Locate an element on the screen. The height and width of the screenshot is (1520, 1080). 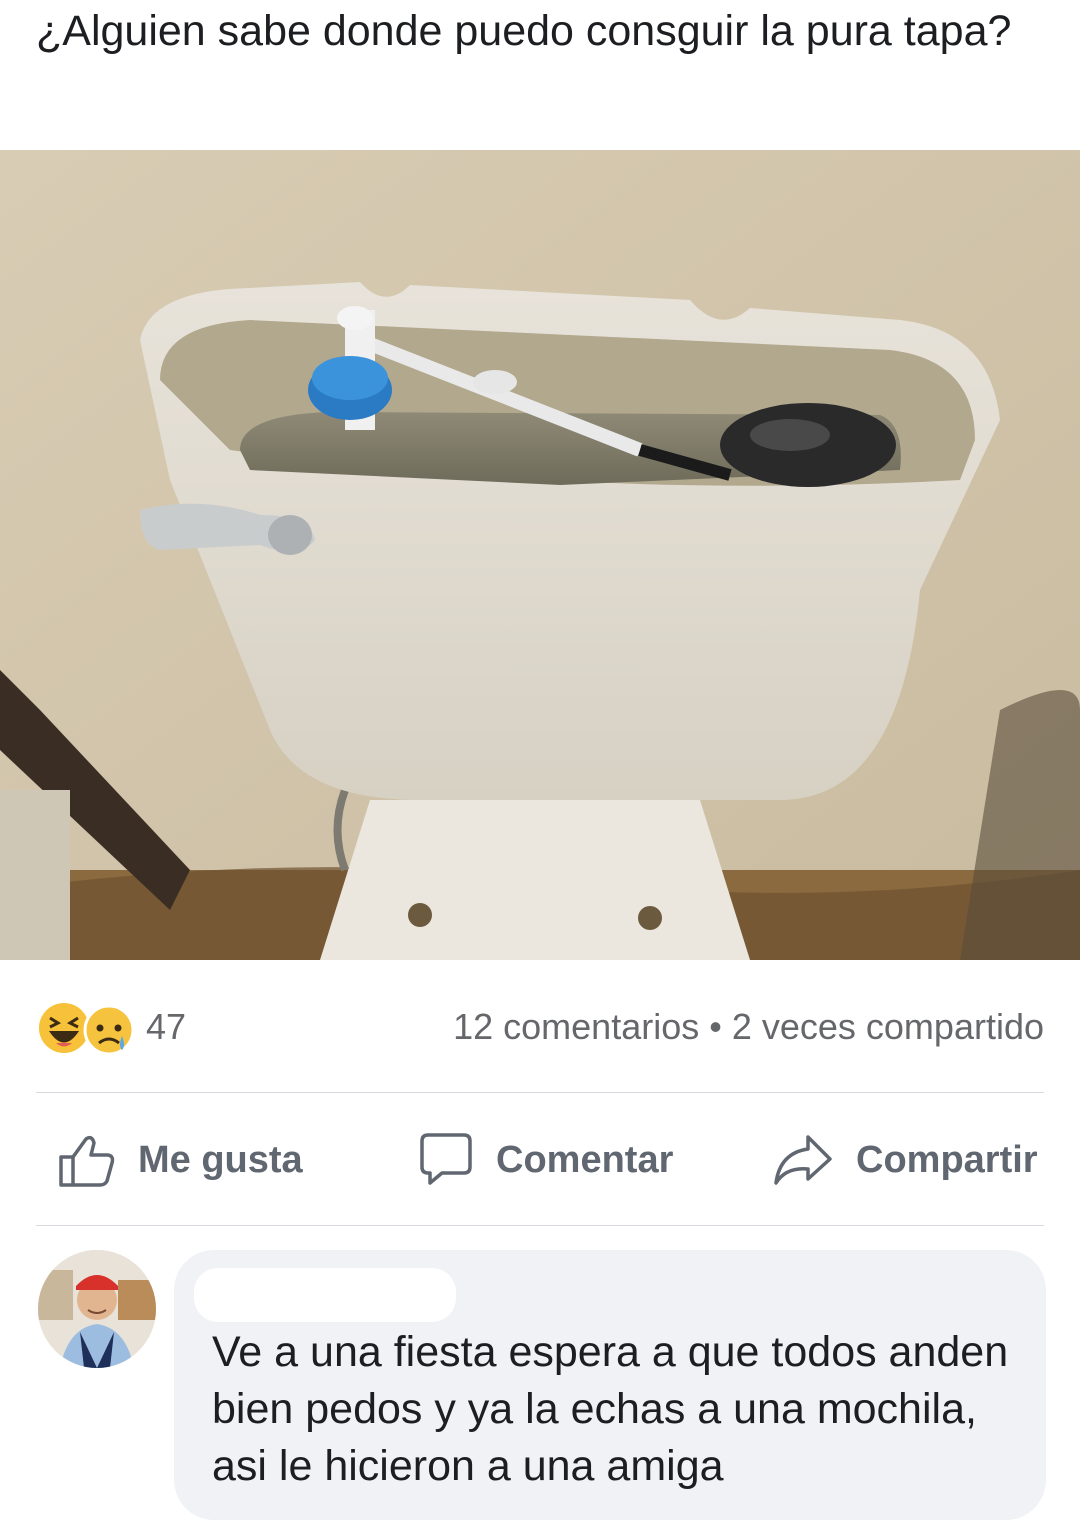
like-label: Me gusta is located at coordinates (220, 1159).